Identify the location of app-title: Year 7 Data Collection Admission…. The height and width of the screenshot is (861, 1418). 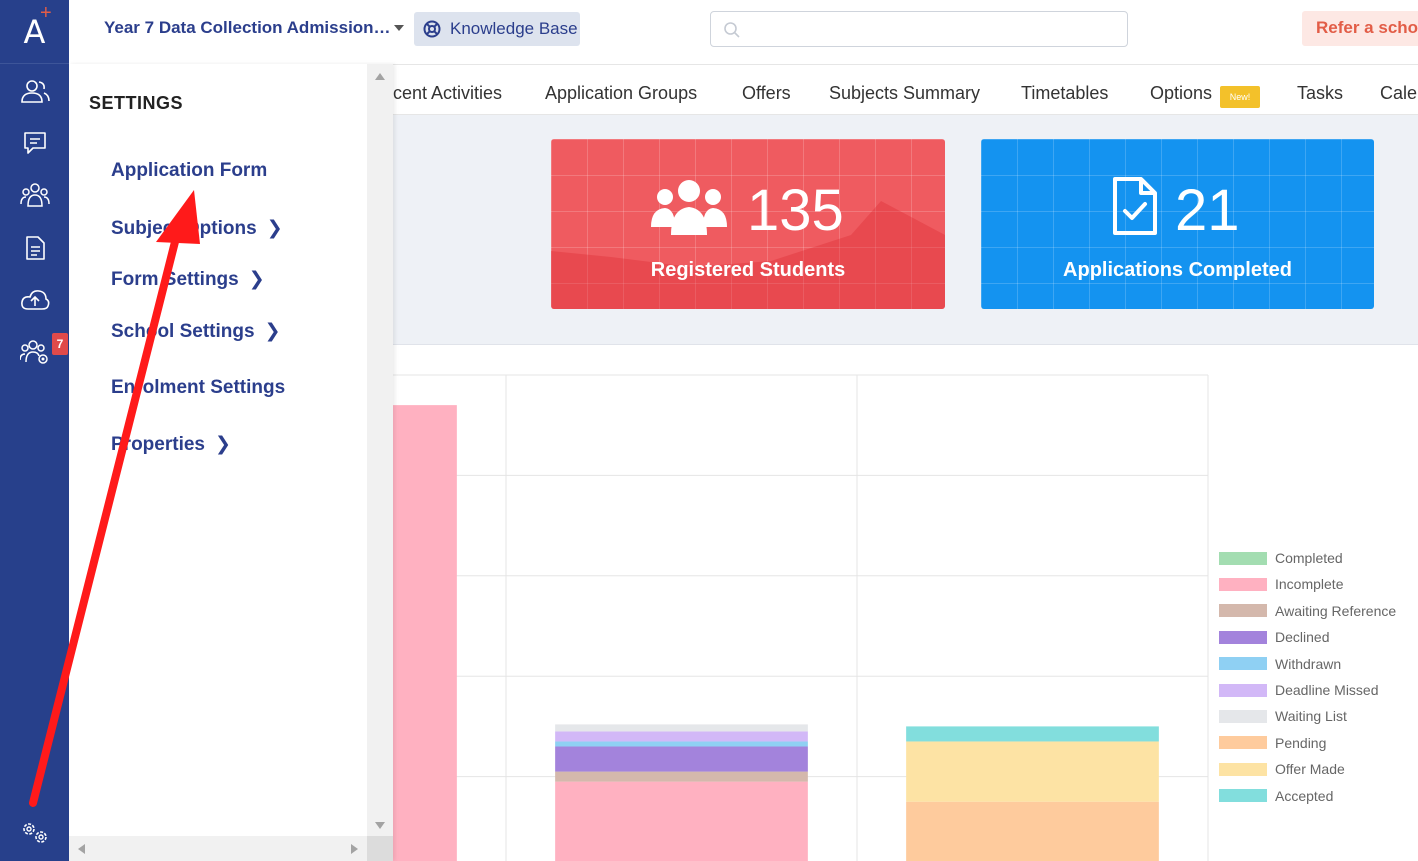
(247, 28).